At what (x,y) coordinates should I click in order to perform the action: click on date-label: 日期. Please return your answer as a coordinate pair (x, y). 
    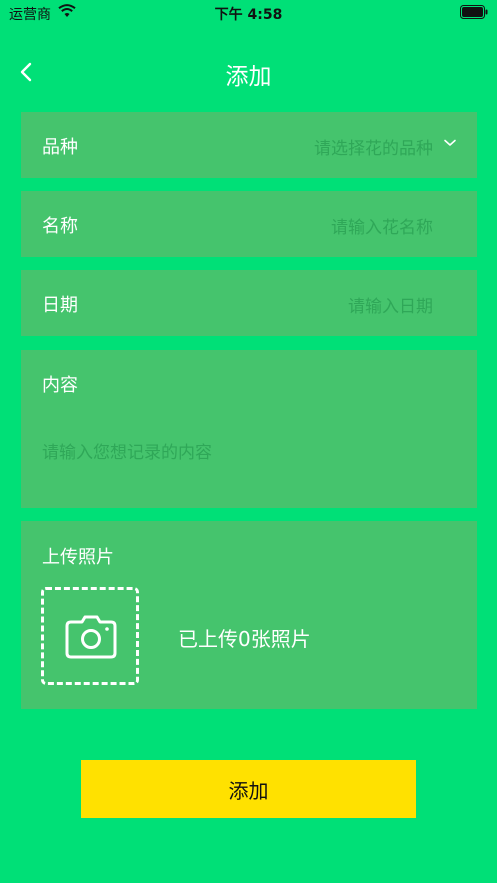
    Looking at the image, I should click on (60, 305).